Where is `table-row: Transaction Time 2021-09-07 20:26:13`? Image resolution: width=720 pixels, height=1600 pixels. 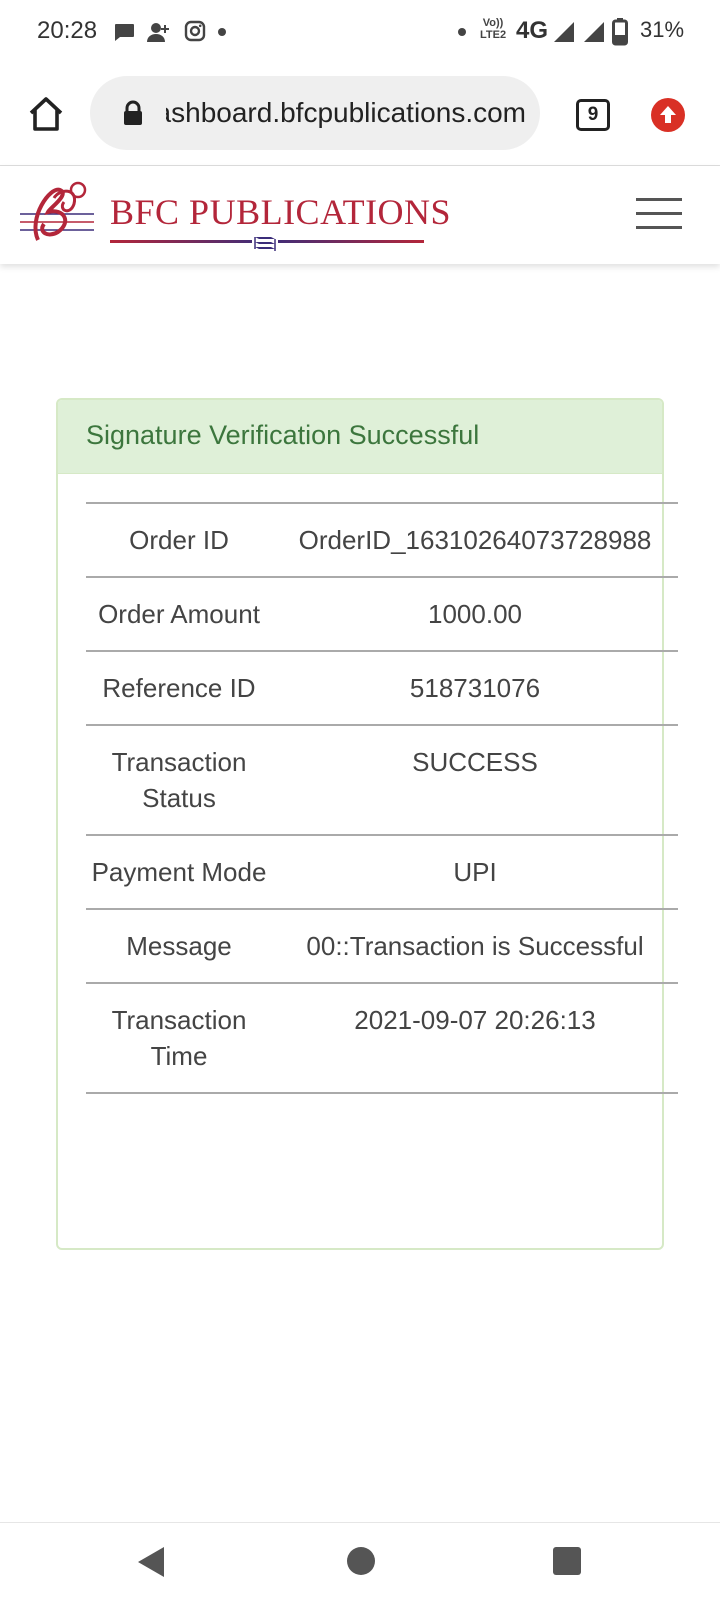
table-row: Transaction Time 2021-09-07 20:26:13 is located at coordinates (382, 1038).